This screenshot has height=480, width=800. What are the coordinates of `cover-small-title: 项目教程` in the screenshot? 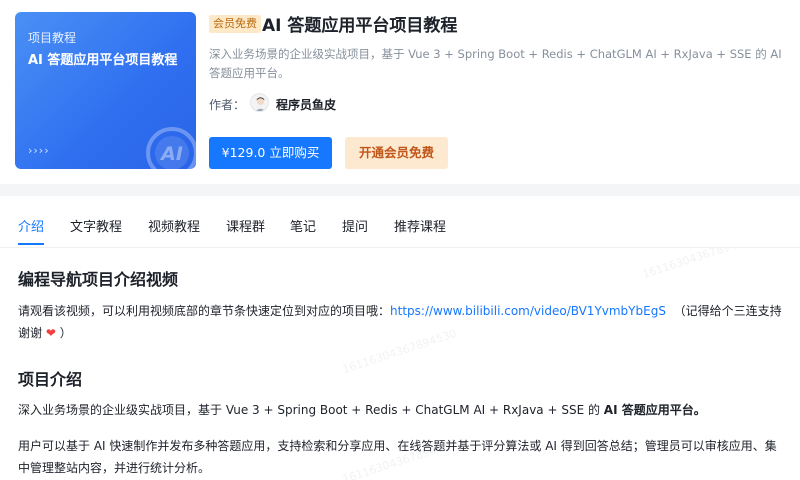 It's located at (52, 38).